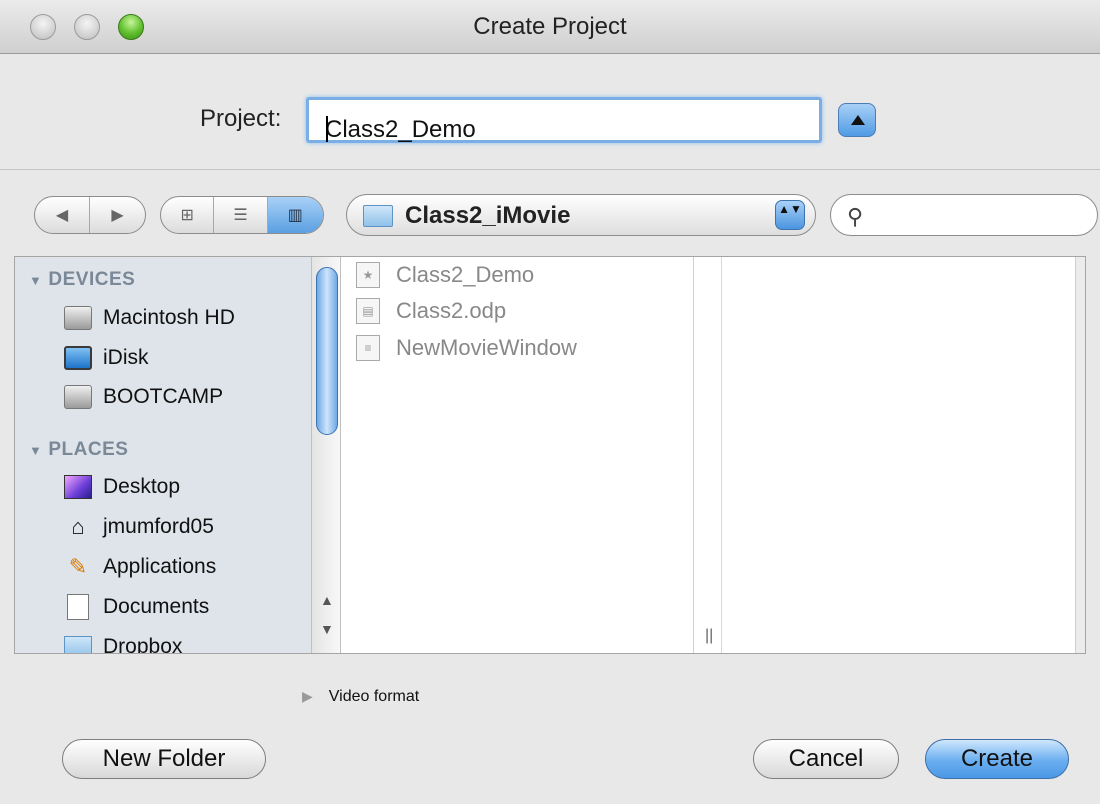 The width and height of the screenshot is (1100, 804). Describe the element at coordinates (486, 347) in the screenshot. I see `file-name: NewMovieWindow` at that location.